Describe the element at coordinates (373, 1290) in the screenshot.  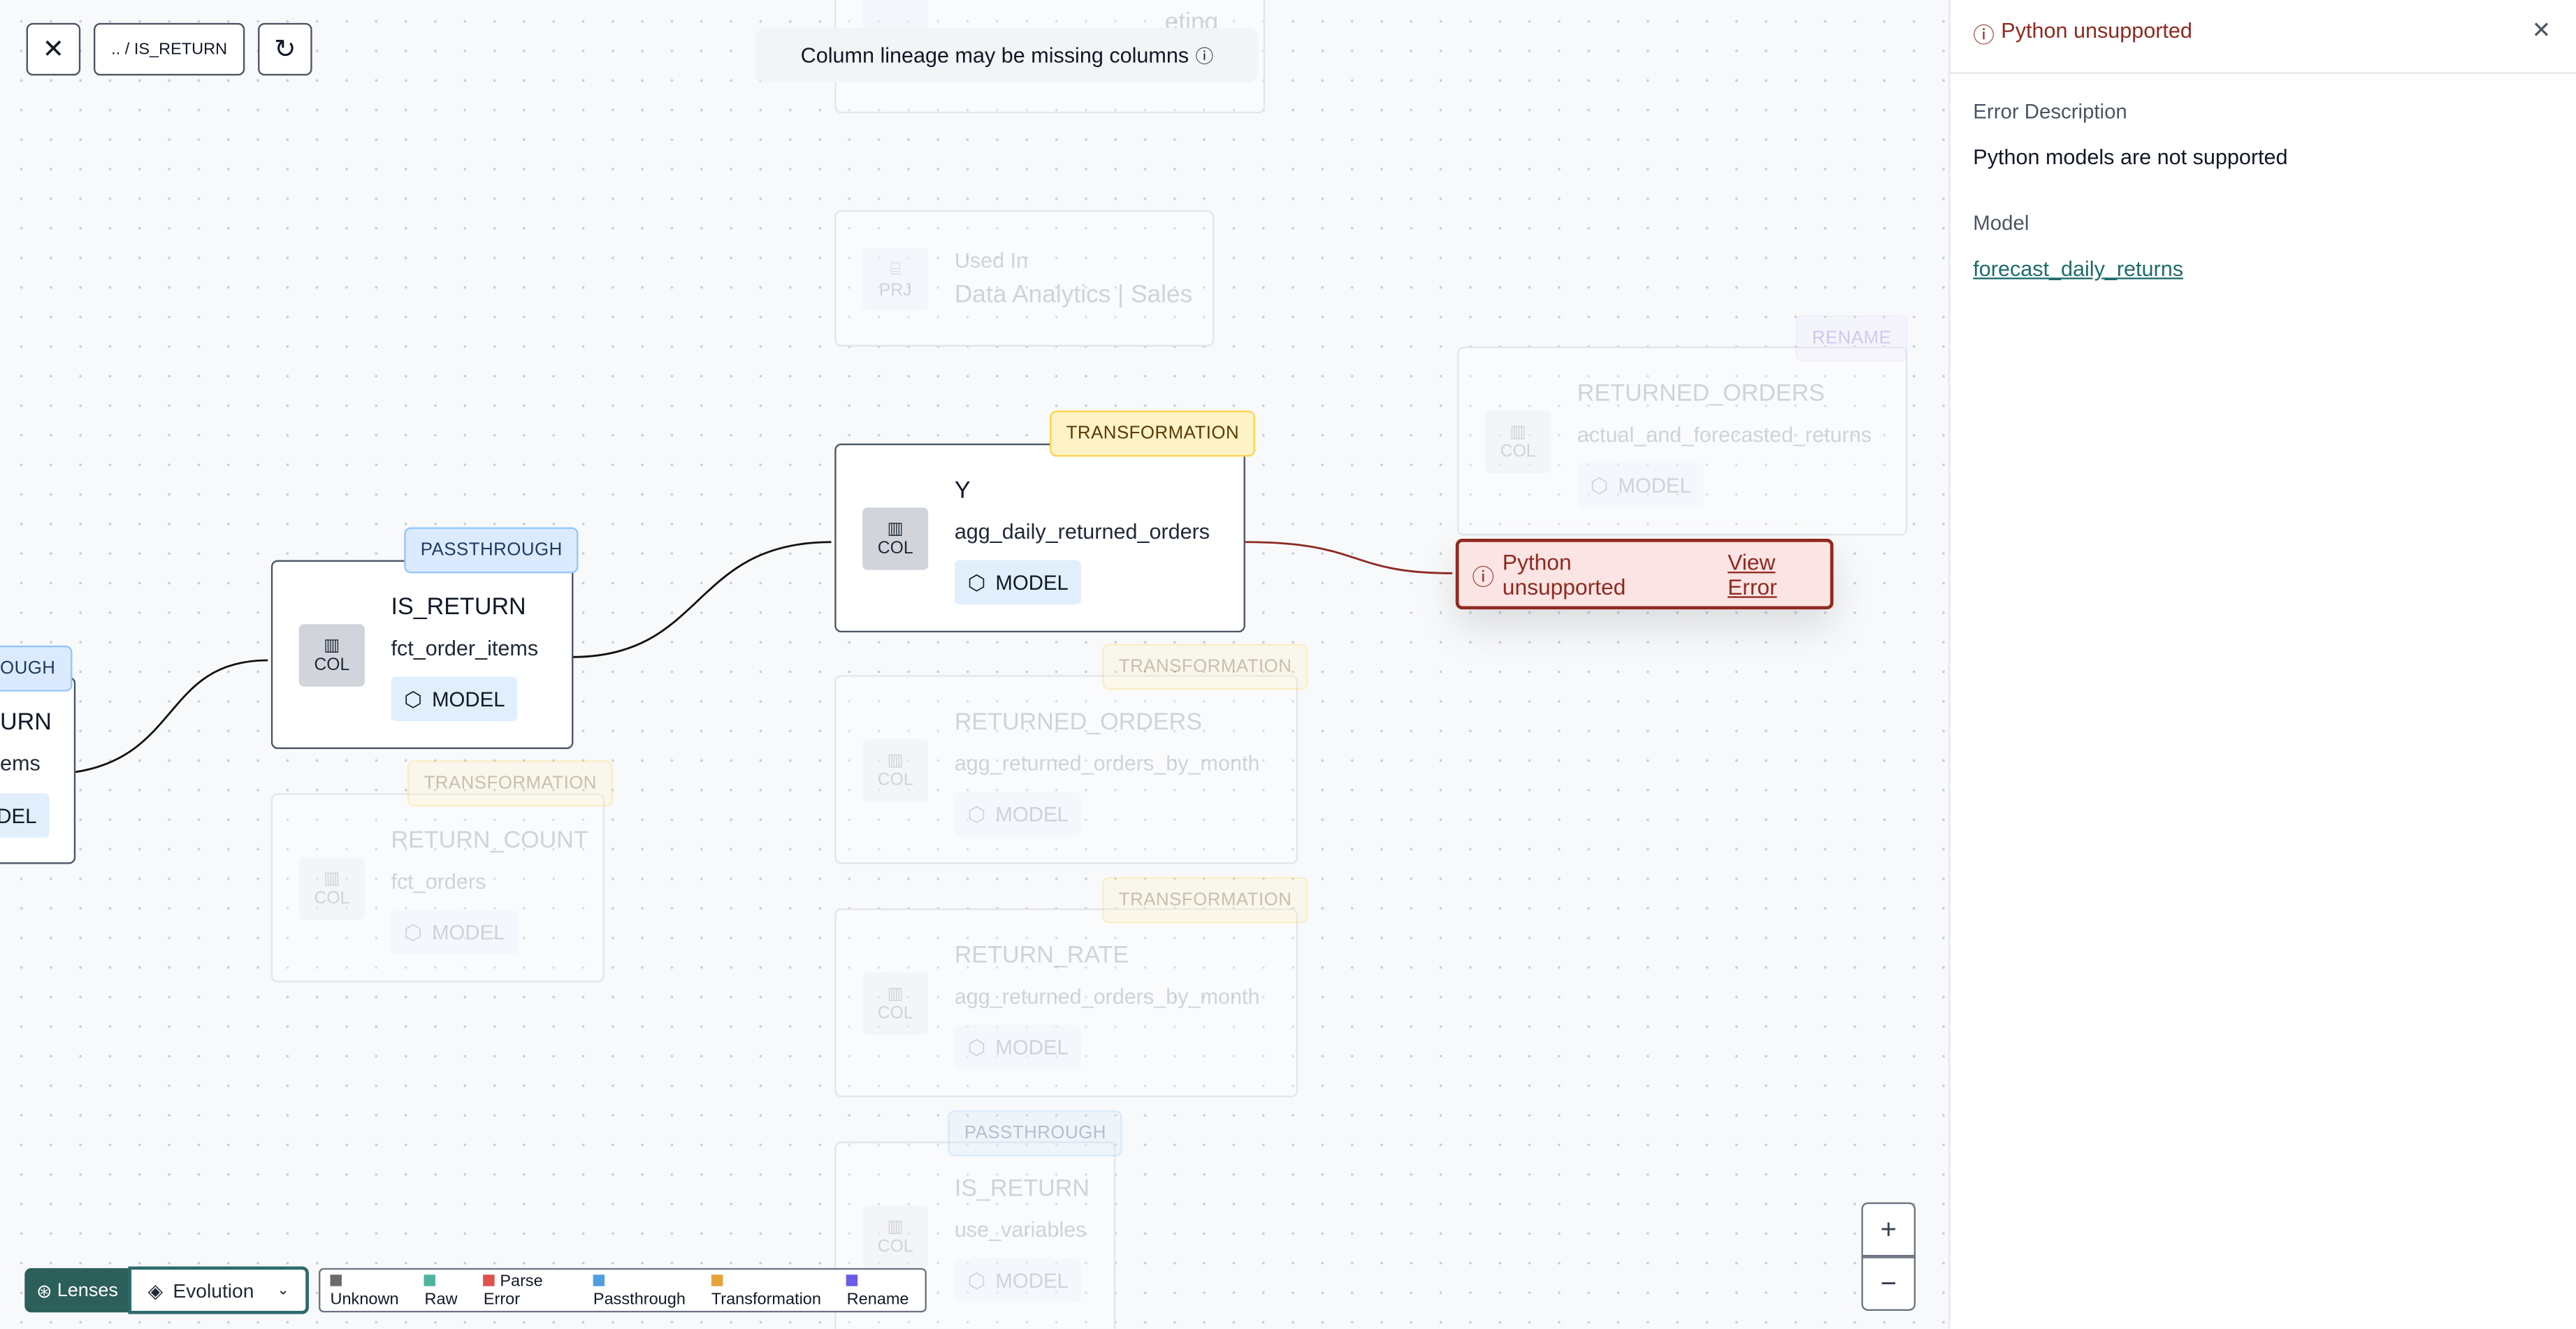
I see `legend-item: Unknown` at that location.